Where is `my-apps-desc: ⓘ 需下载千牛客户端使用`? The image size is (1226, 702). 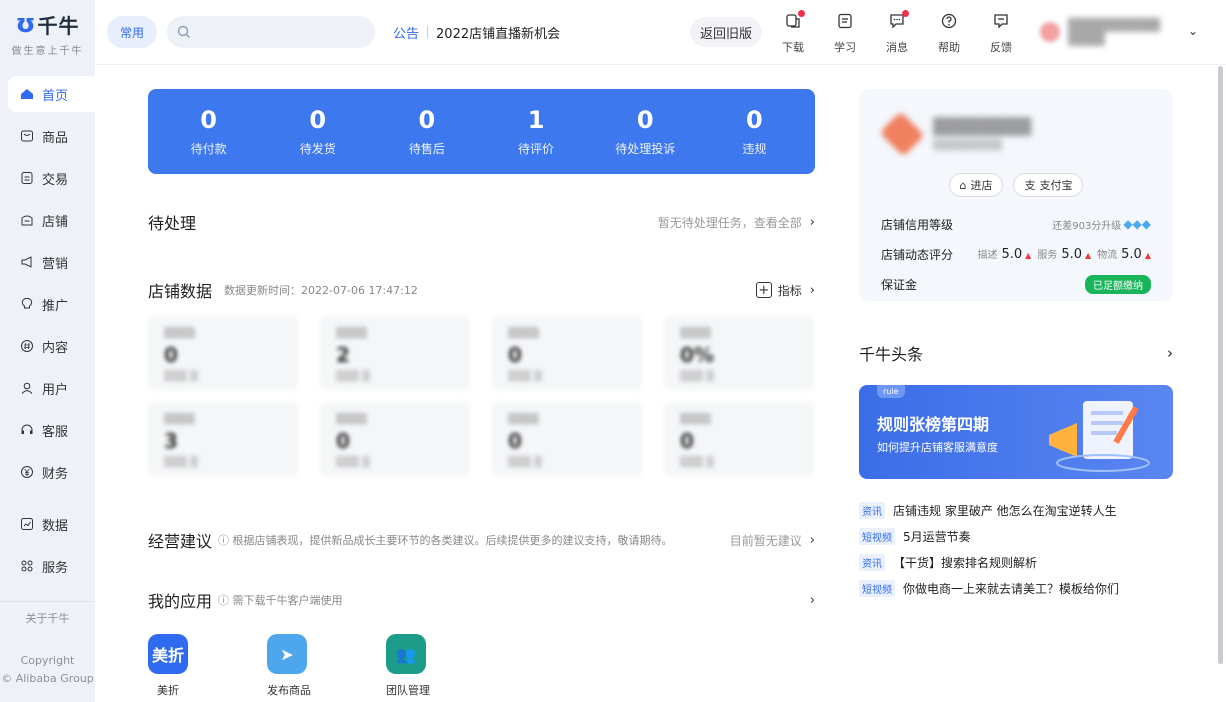 my-apps-desc: ⓘ 需下载千牛客户端使用 is located at coordinates (280, 600).